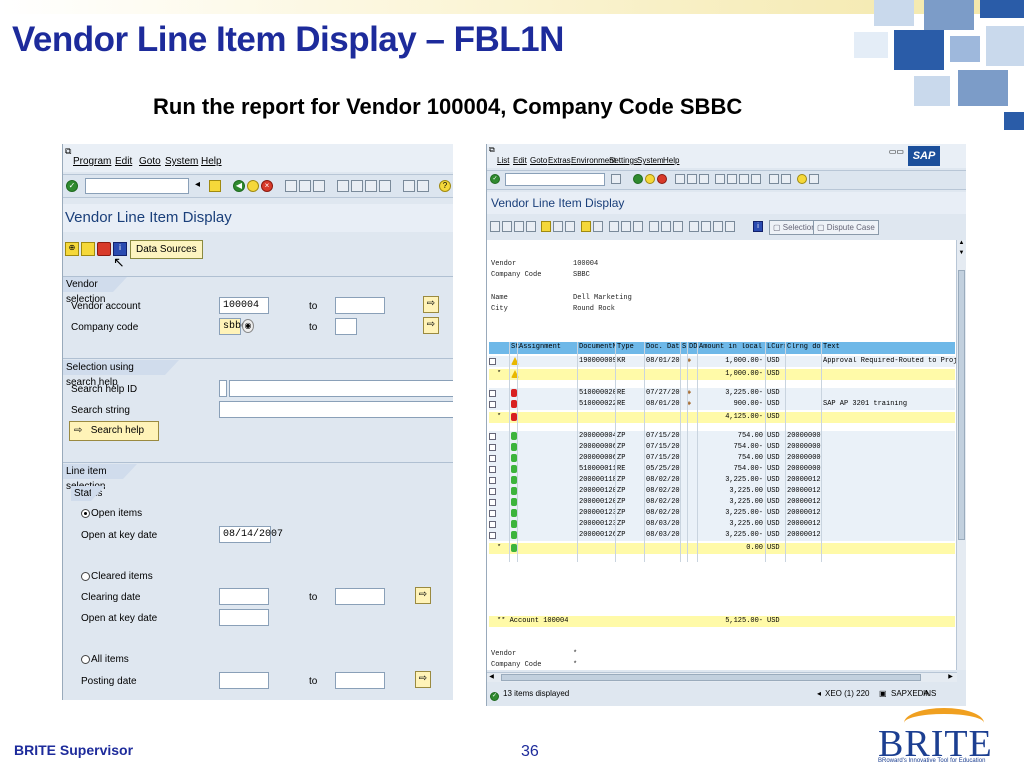 The width and height of the screenshot is (1024, 768). I want to click on vendor-account-to-input, so click(360, 305).